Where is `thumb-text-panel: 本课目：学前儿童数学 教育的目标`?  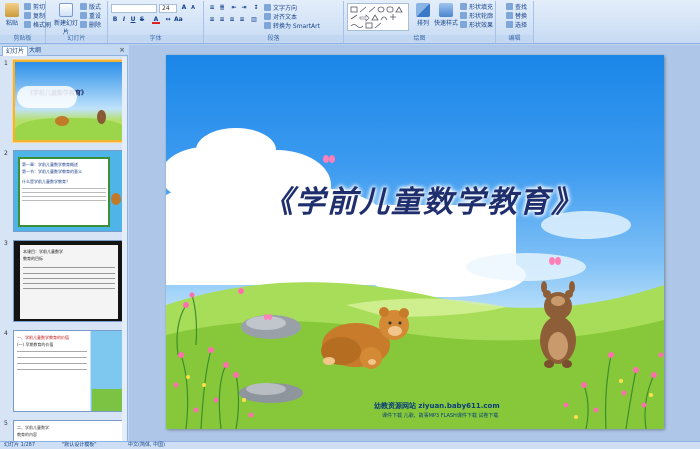 thumb-text-panel: 本课目：学前儿童数学 教育的目标 is located at coordinates (69, 282).